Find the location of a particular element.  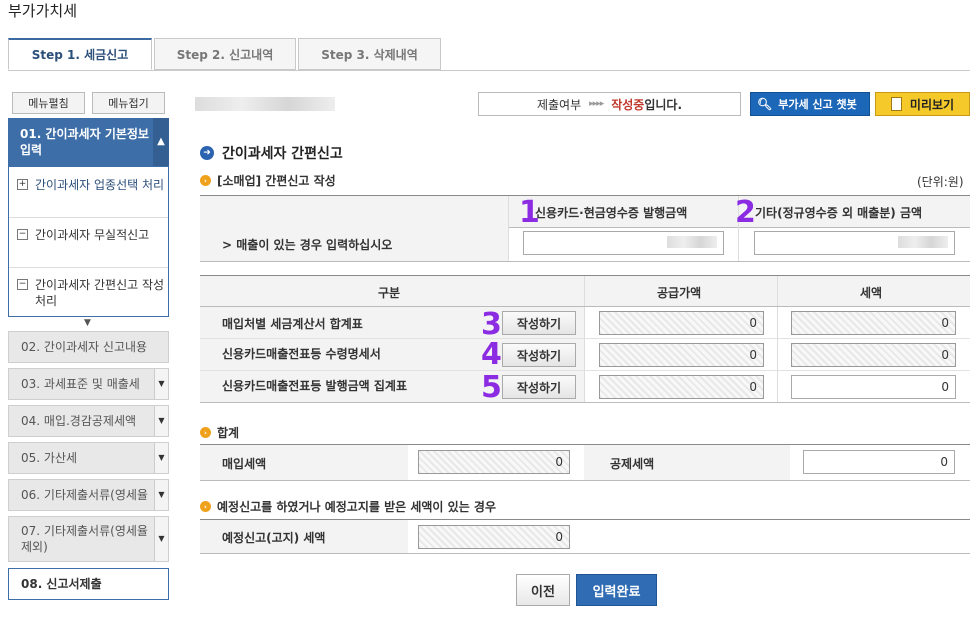

sidebar-menu-02: 02. 간이과세자 신고내용 is located at coordinates (88, 347).